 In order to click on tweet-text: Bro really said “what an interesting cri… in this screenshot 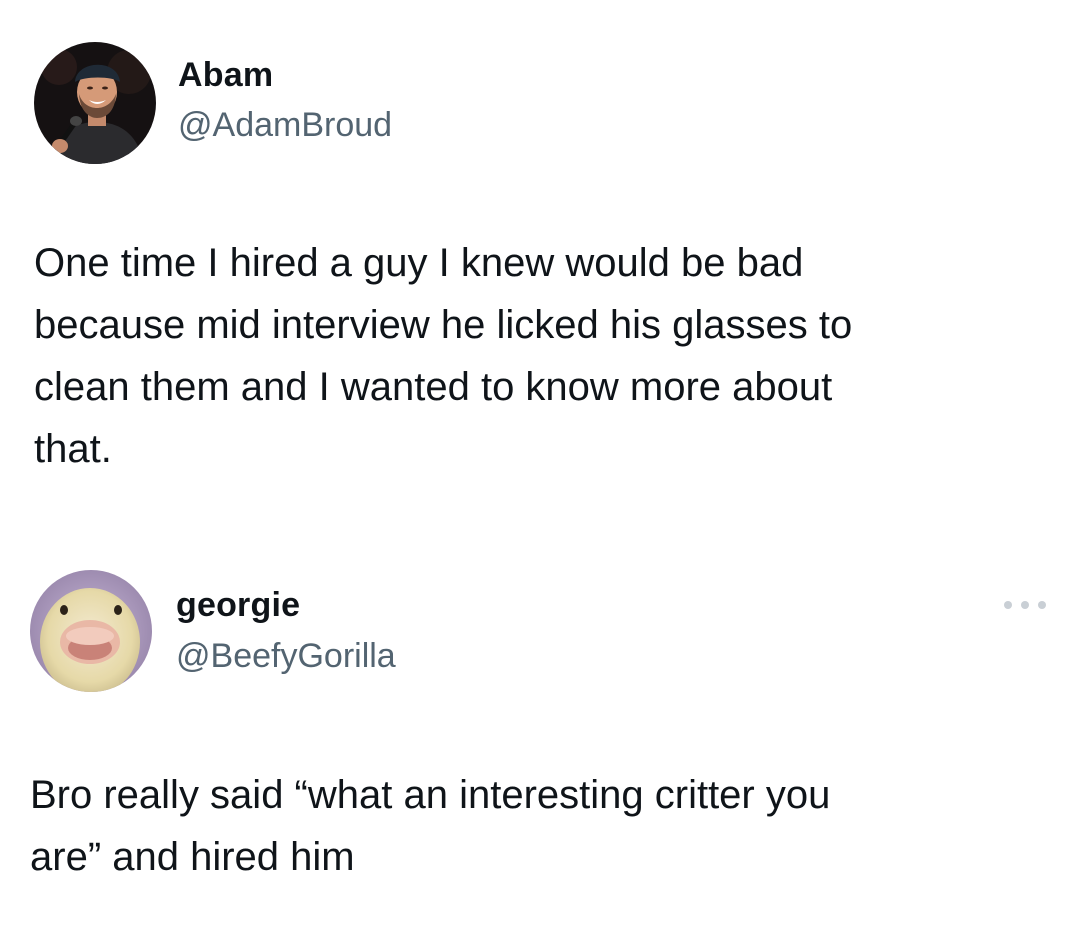, I will do `click(430, 826)`.